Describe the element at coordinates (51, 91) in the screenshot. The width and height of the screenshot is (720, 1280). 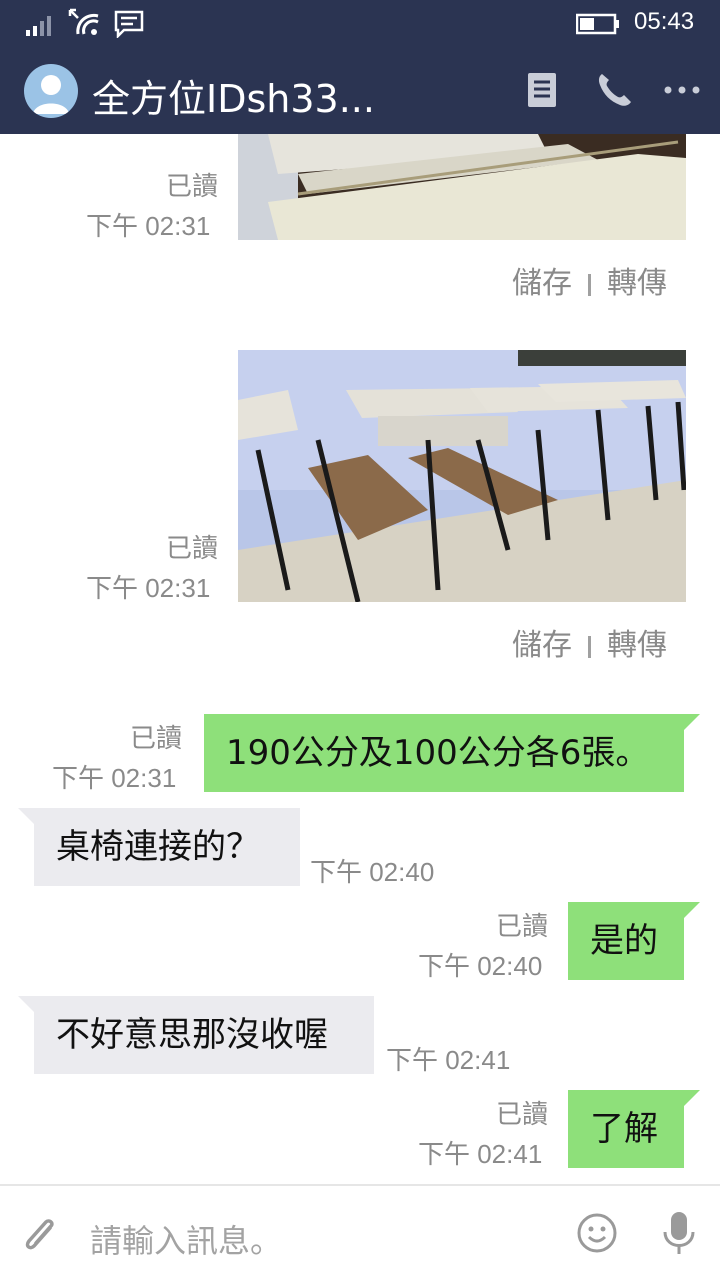
I see `avatar` at that location.